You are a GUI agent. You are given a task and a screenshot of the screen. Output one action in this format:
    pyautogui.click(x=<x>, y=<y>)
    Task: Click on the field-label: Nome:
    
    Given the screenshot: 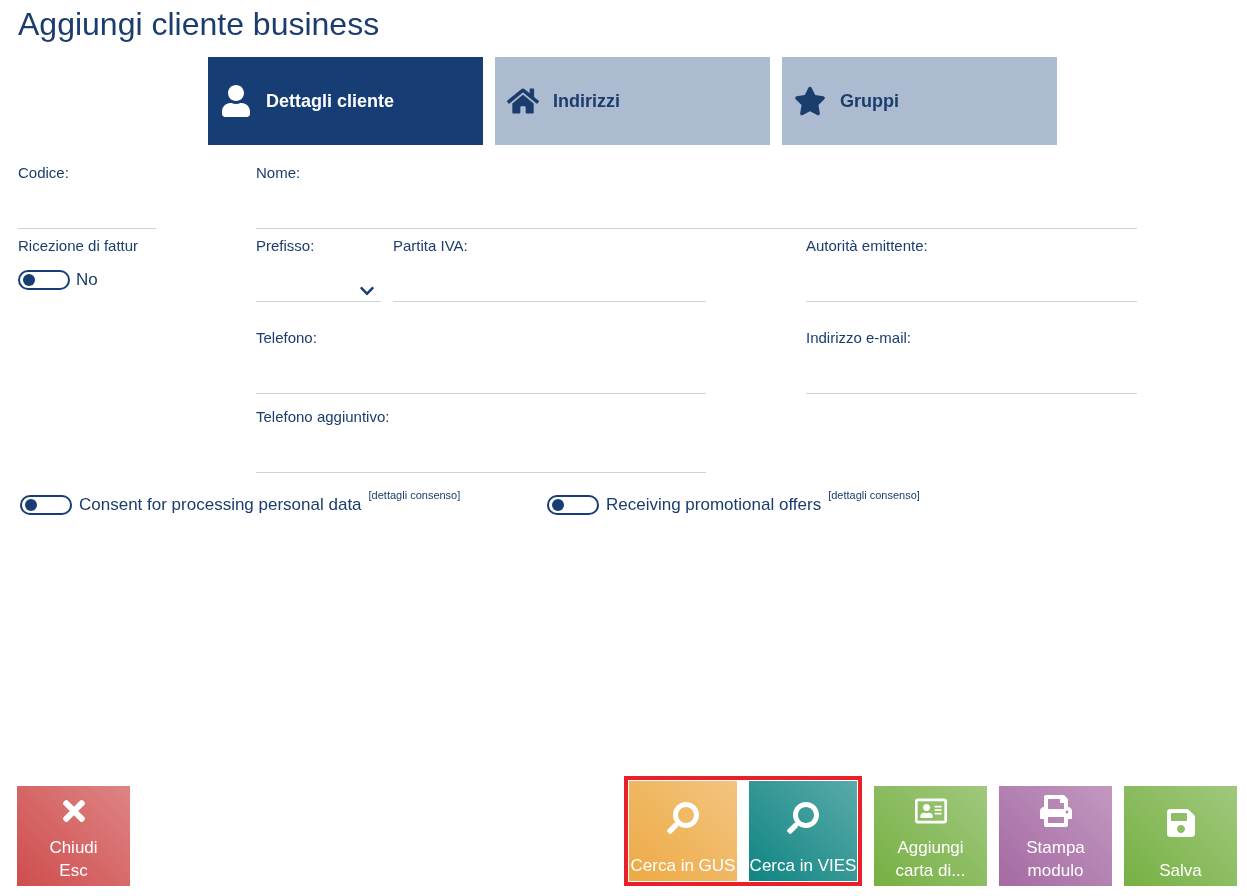 What is the action you would take?
    pyautogui.click(x=279, y=173)
    